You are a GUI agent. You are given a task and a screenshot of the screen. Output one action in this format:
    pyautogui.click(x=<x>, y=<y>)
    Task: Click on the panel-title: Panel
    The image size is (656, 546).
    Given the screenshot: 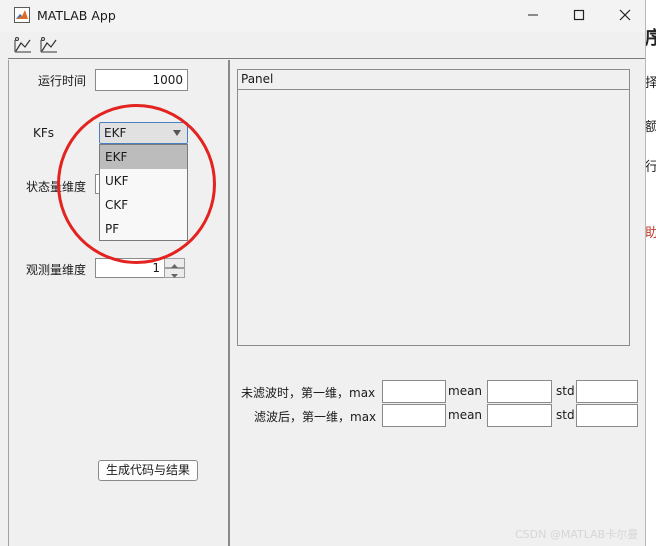 What is the action you would take?
    pyautogui.click(x=257, y=79)
    